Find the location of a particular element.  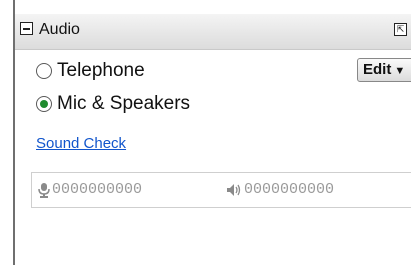

mic-speakers-label: Mic & Speakers is located at coordinates (124, 103).